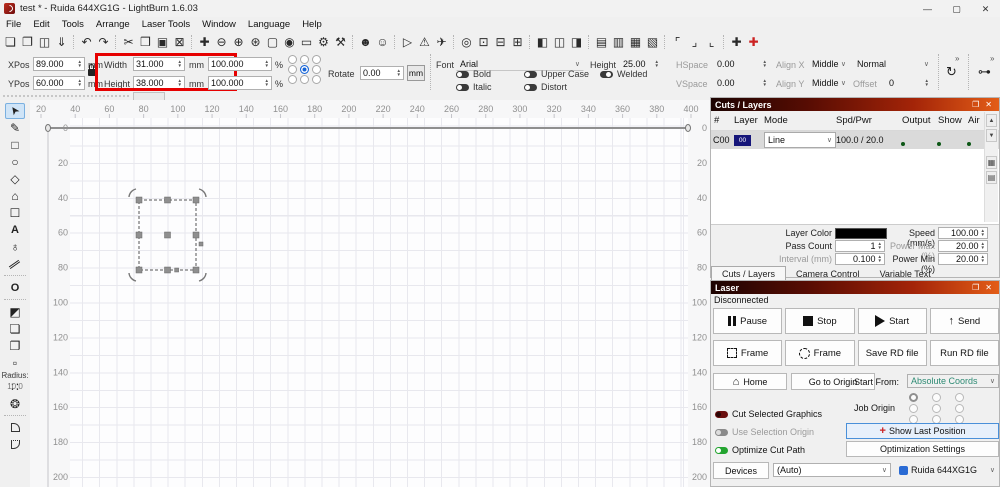  Describe the element at coordinates (473, 74) in the screenshot. I see `bold-toggle: Bold` at that location.